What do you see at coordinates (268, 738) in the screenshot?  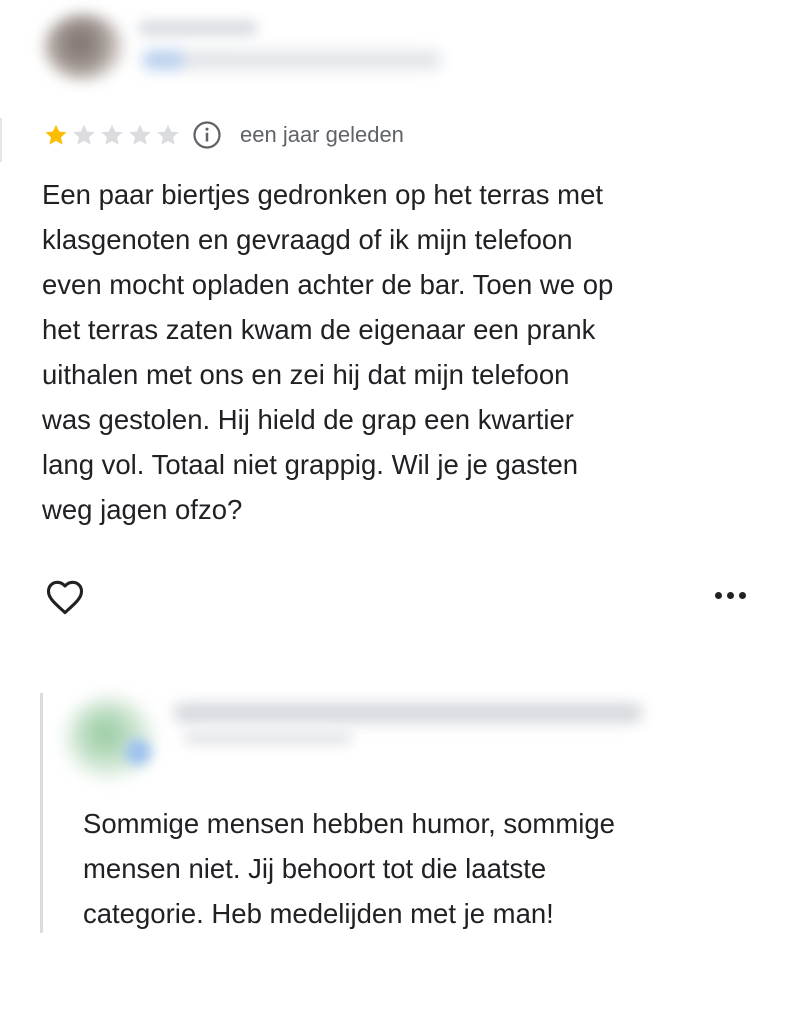 I see `owner-reply-date-blurred` at bounding box center [268, 738].